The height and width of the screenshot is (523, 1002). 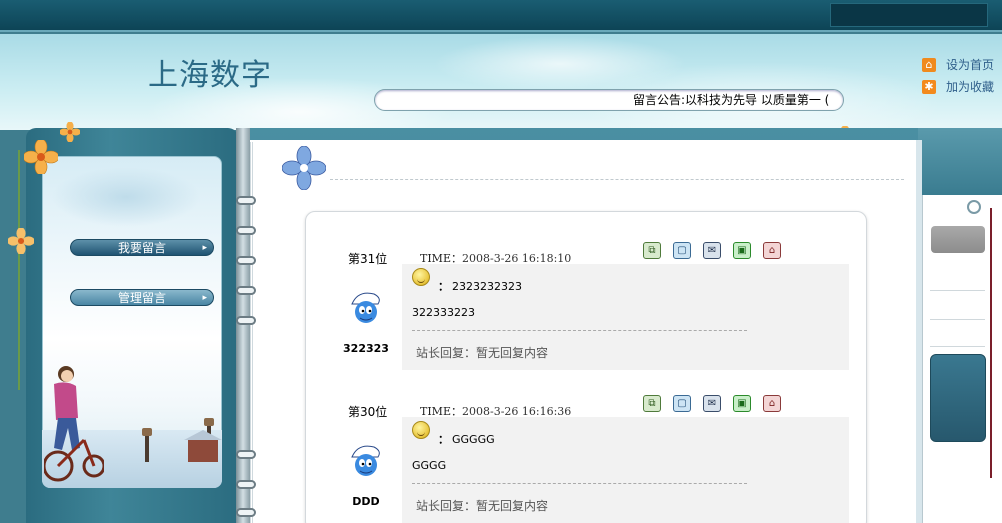 I want to click on message-body: ： GGGGG GGGG 站长回复：暂无回复内容, so click(x=625, y=470).